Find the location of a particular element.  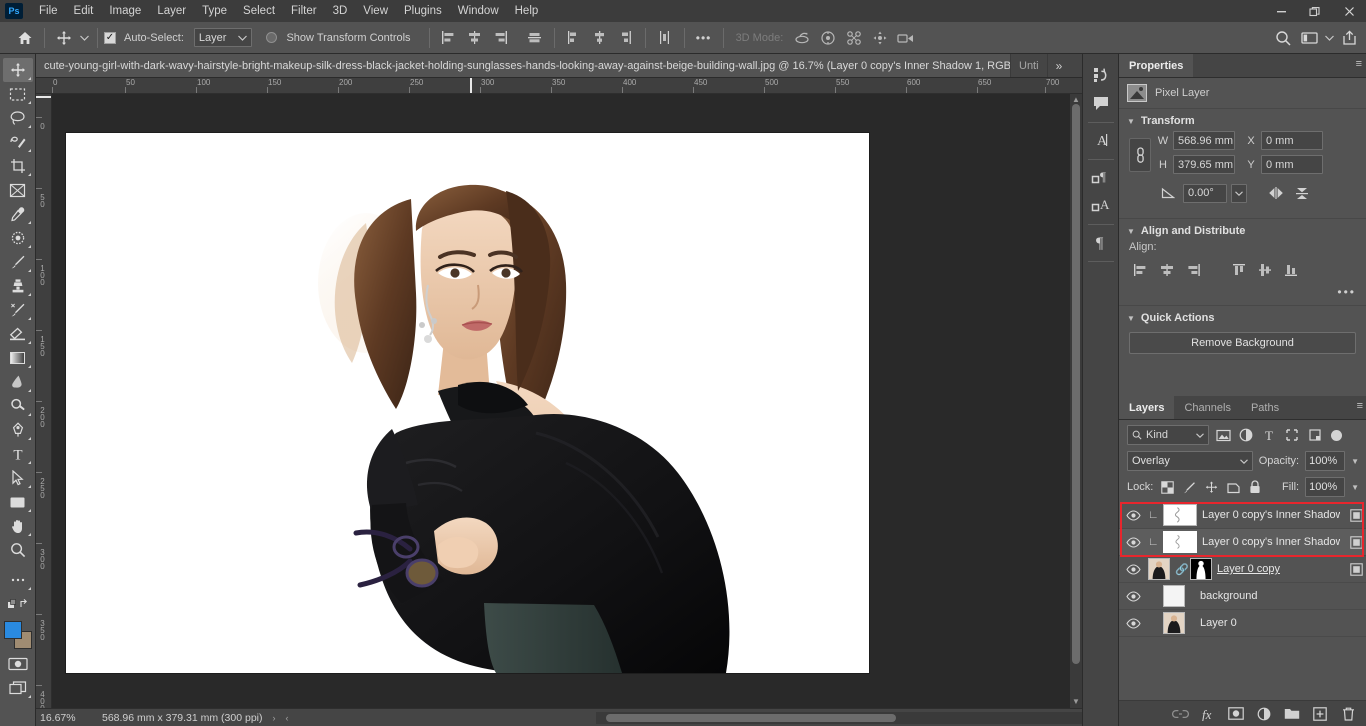

home-icon is located at coordinates (25, 38).